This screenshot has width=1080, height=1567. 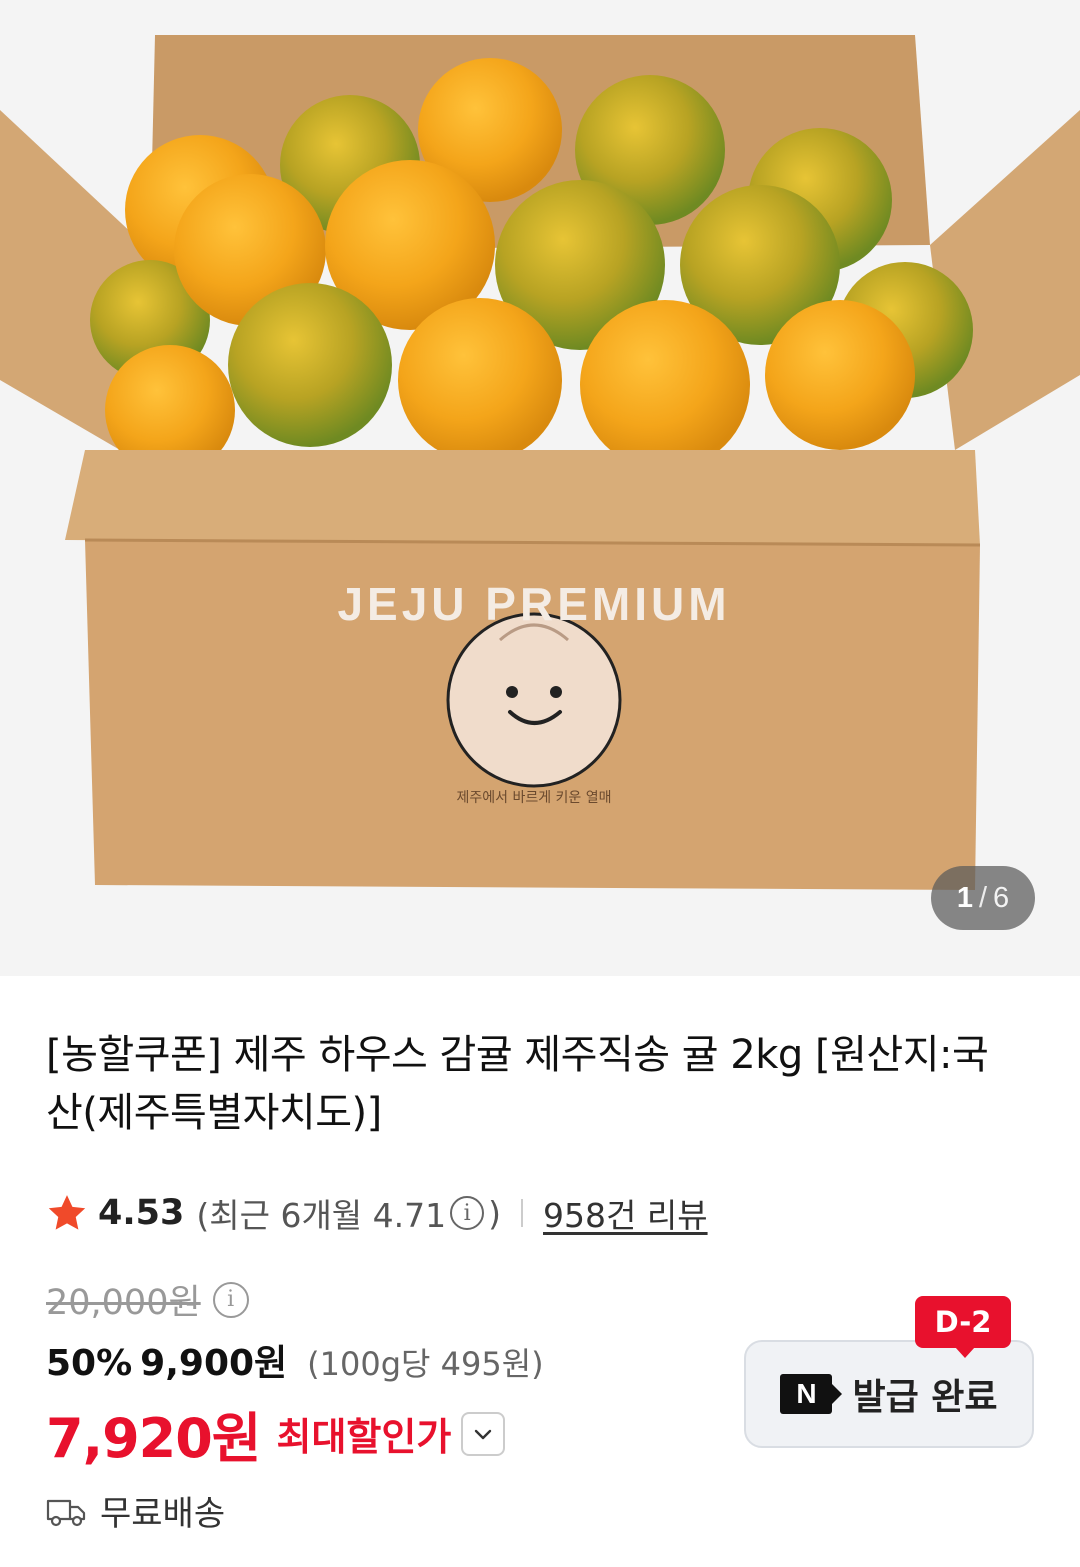 I want to click on max-discount-label: 최대할인가, so click(x=364, y=1437).